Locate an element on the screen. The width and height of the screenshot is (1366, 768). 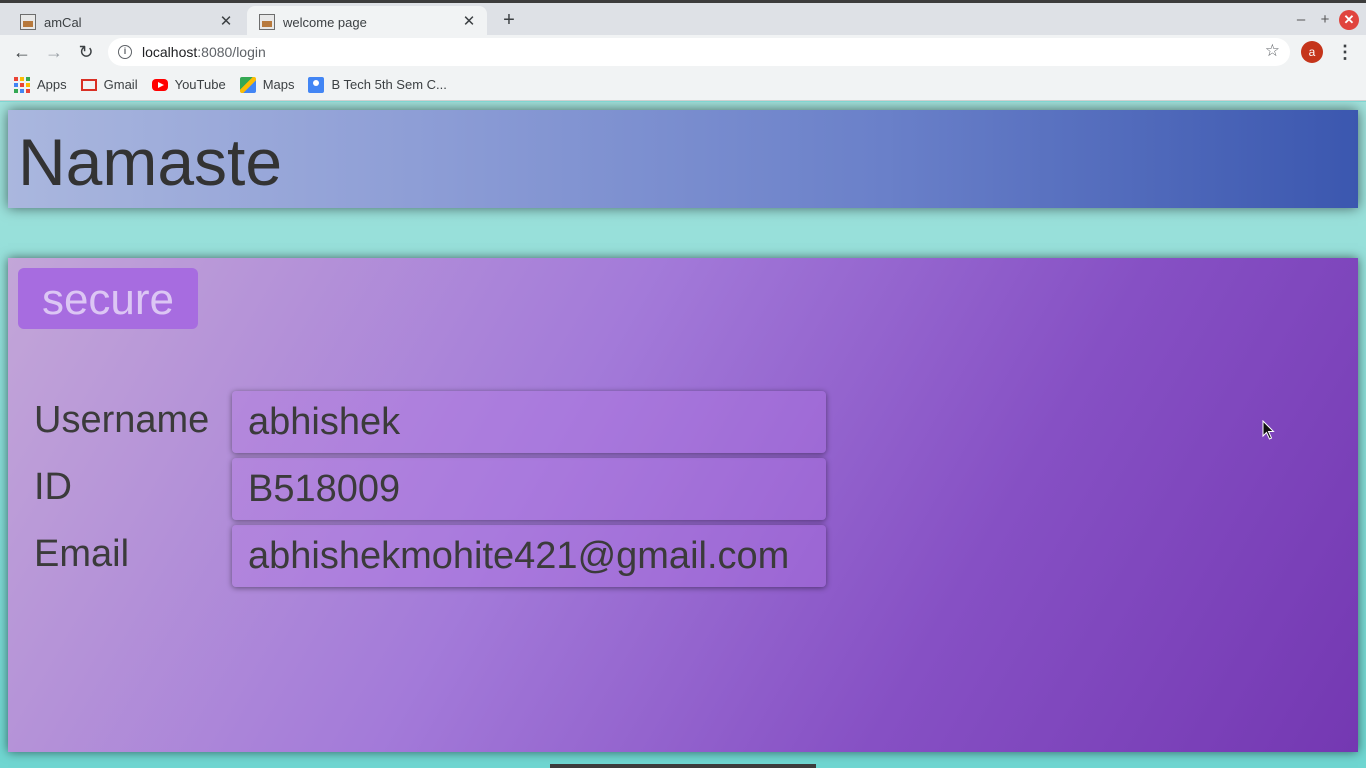
browser-toolbar: ← → ↻ i localhost:8080/login ☆ is located at coordinates (683, 52).